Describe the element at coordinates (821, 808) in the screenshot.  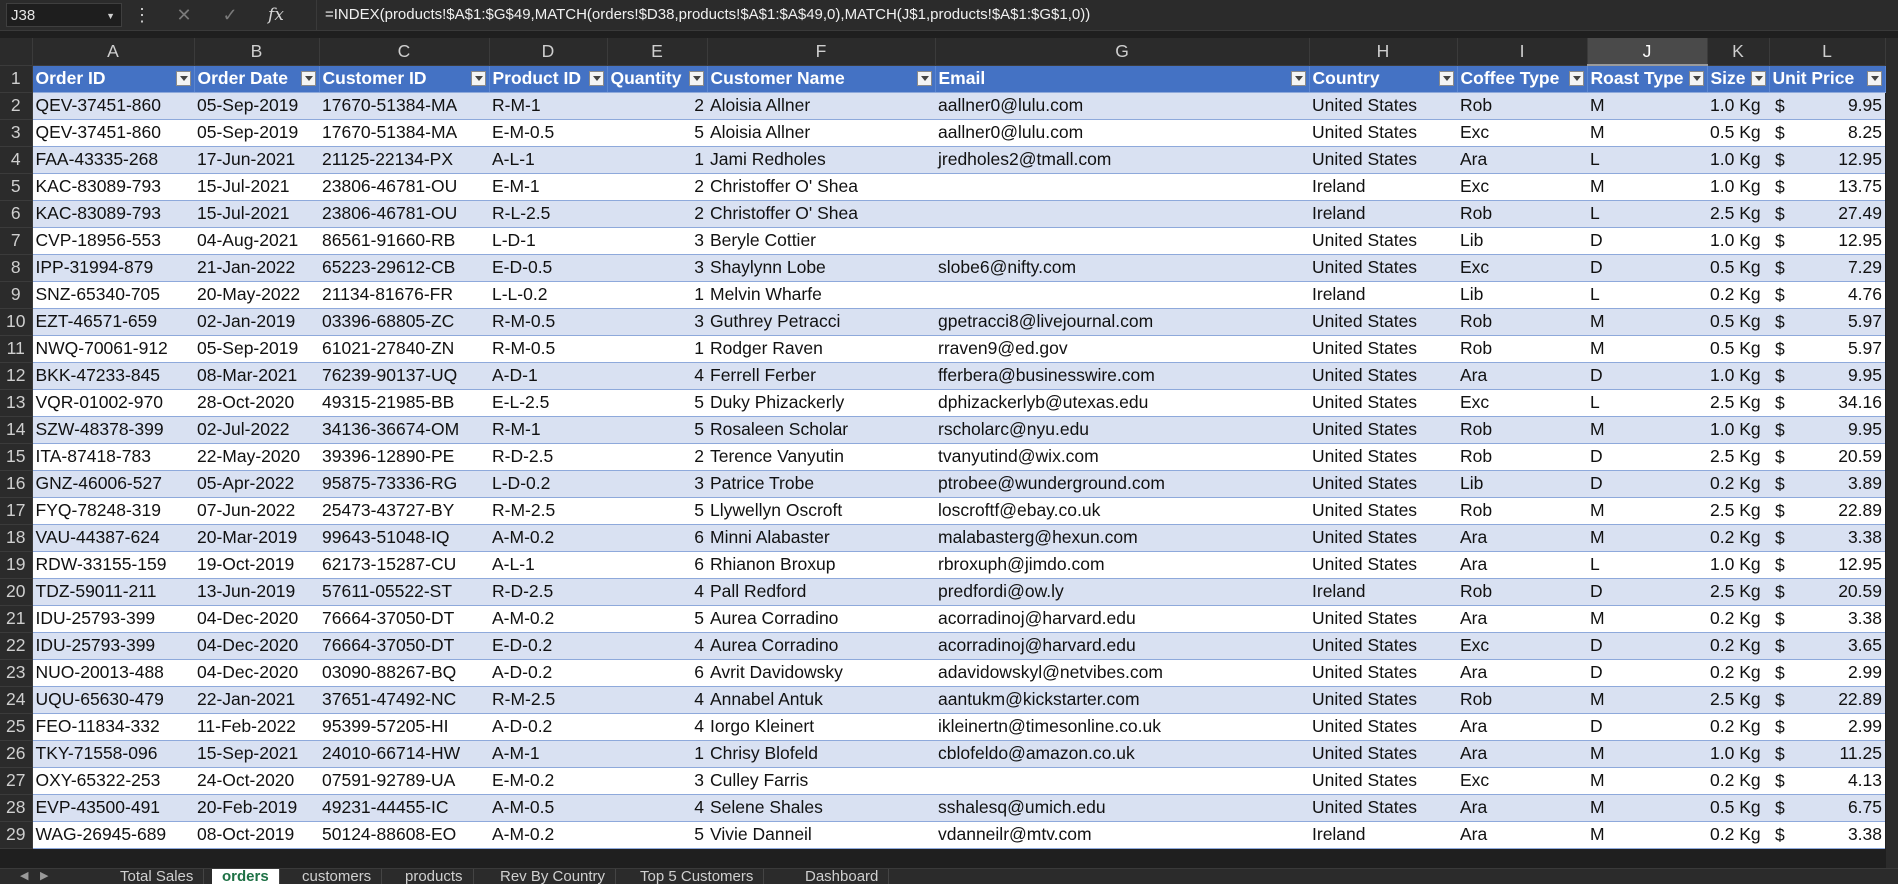
I see `cell-f: Selene Shales` at that location.